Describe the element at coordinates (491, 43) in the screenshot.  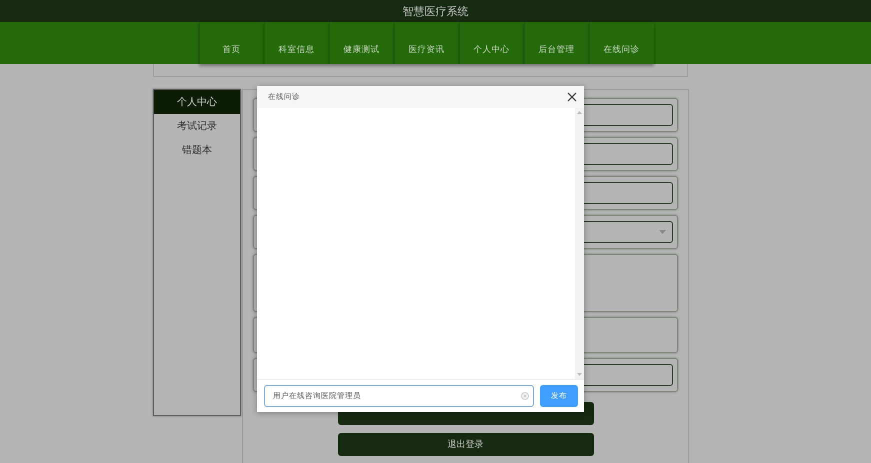
I see `nav-tab: 个人中心` at that location.